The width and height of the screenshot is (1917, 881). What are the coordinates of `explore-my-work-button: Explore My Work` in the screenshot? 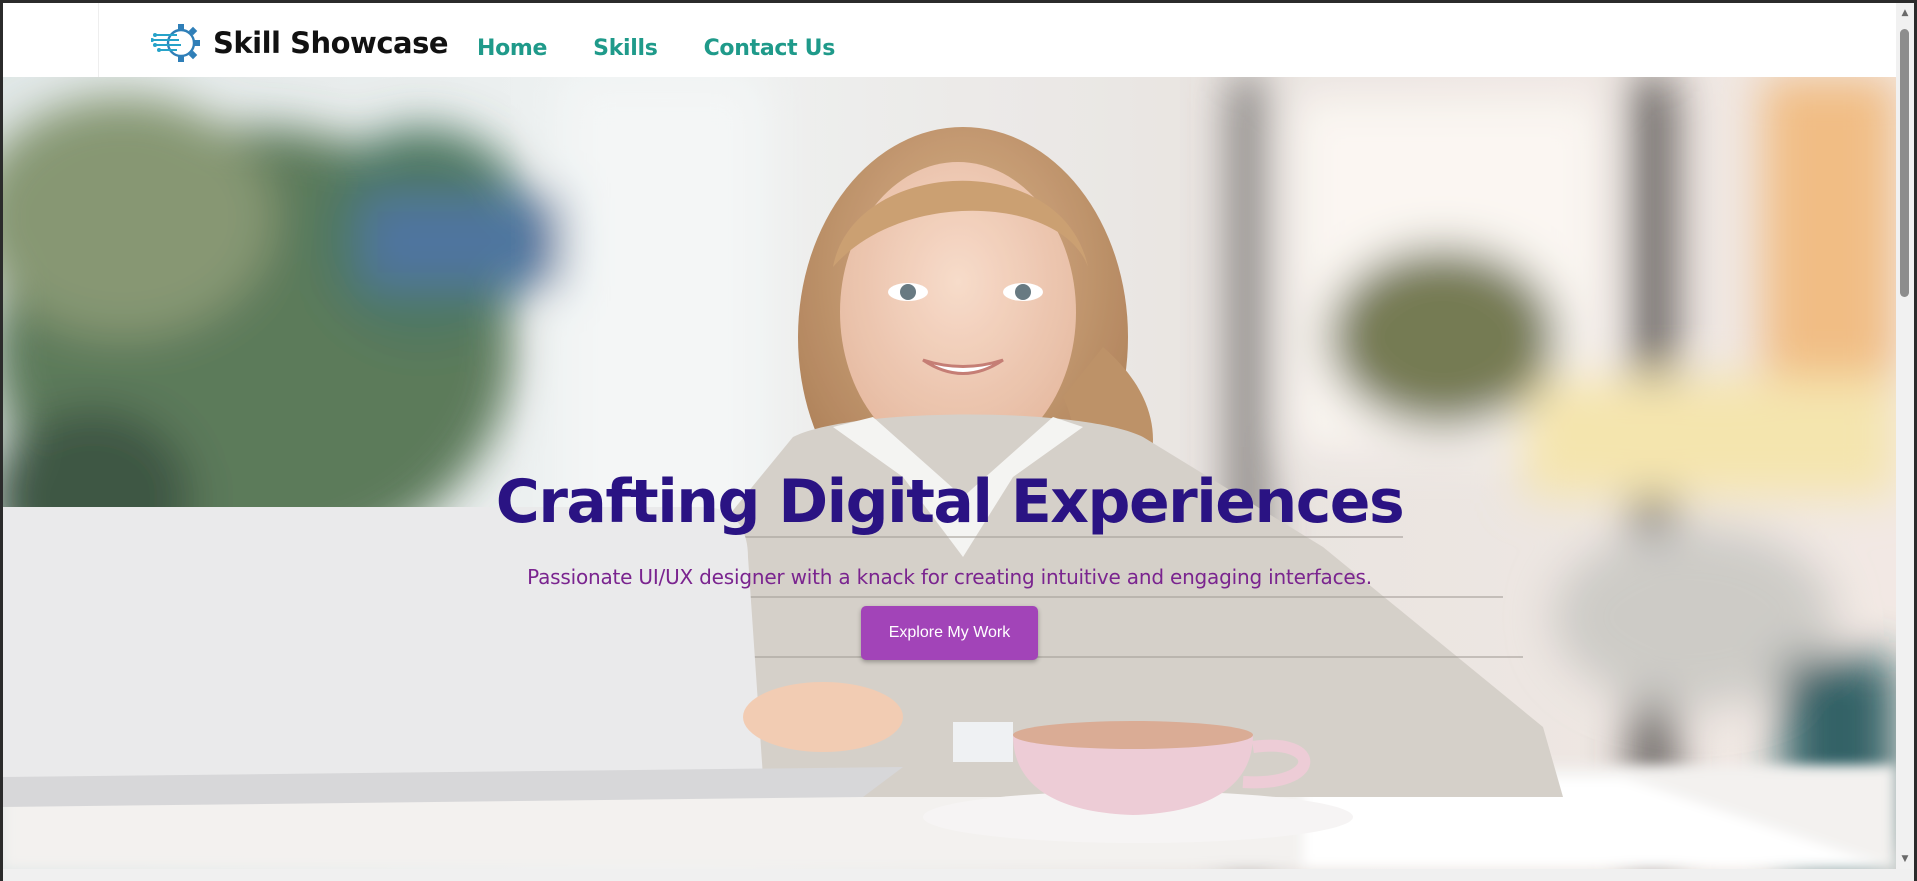 It's located at (949, 633).